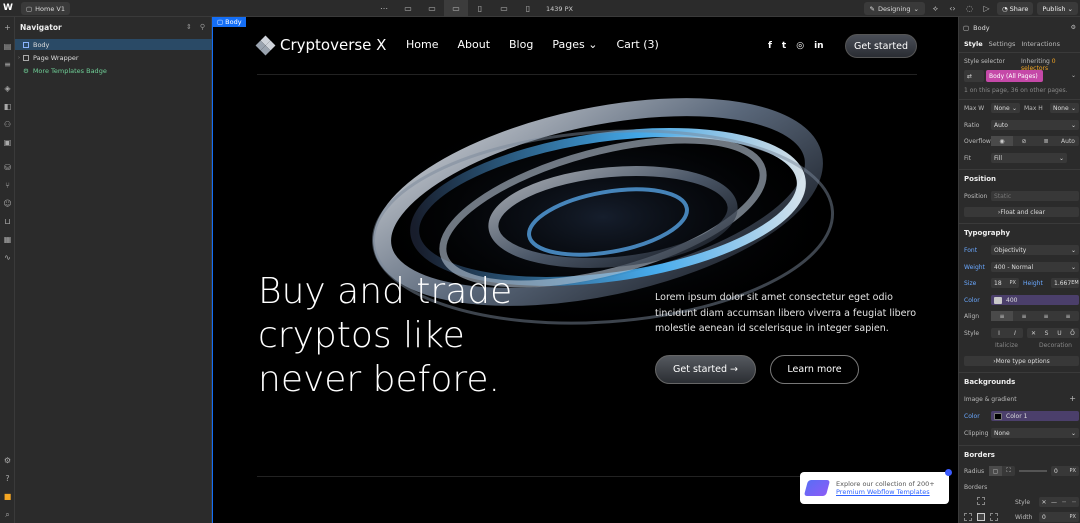 The width and height of the screenshot is (1080, 523). What do you see at coordinates (7, 496) in the screenshot?
I see `audit-icon: ■` at bounding box center [7, 496].